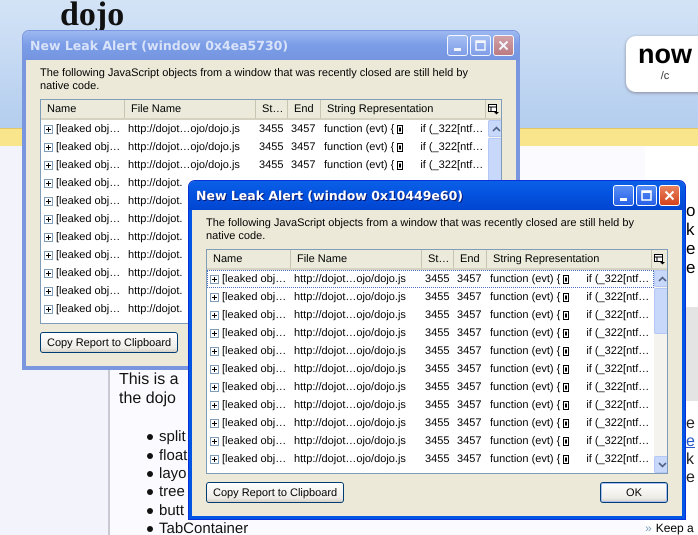 The height and width of the screenshot is (535, 698). Describe the element at coordinates (330, 195) in the screenshot. I see `window-title: New Leak Alert (window 0x10449e60)` at that location.